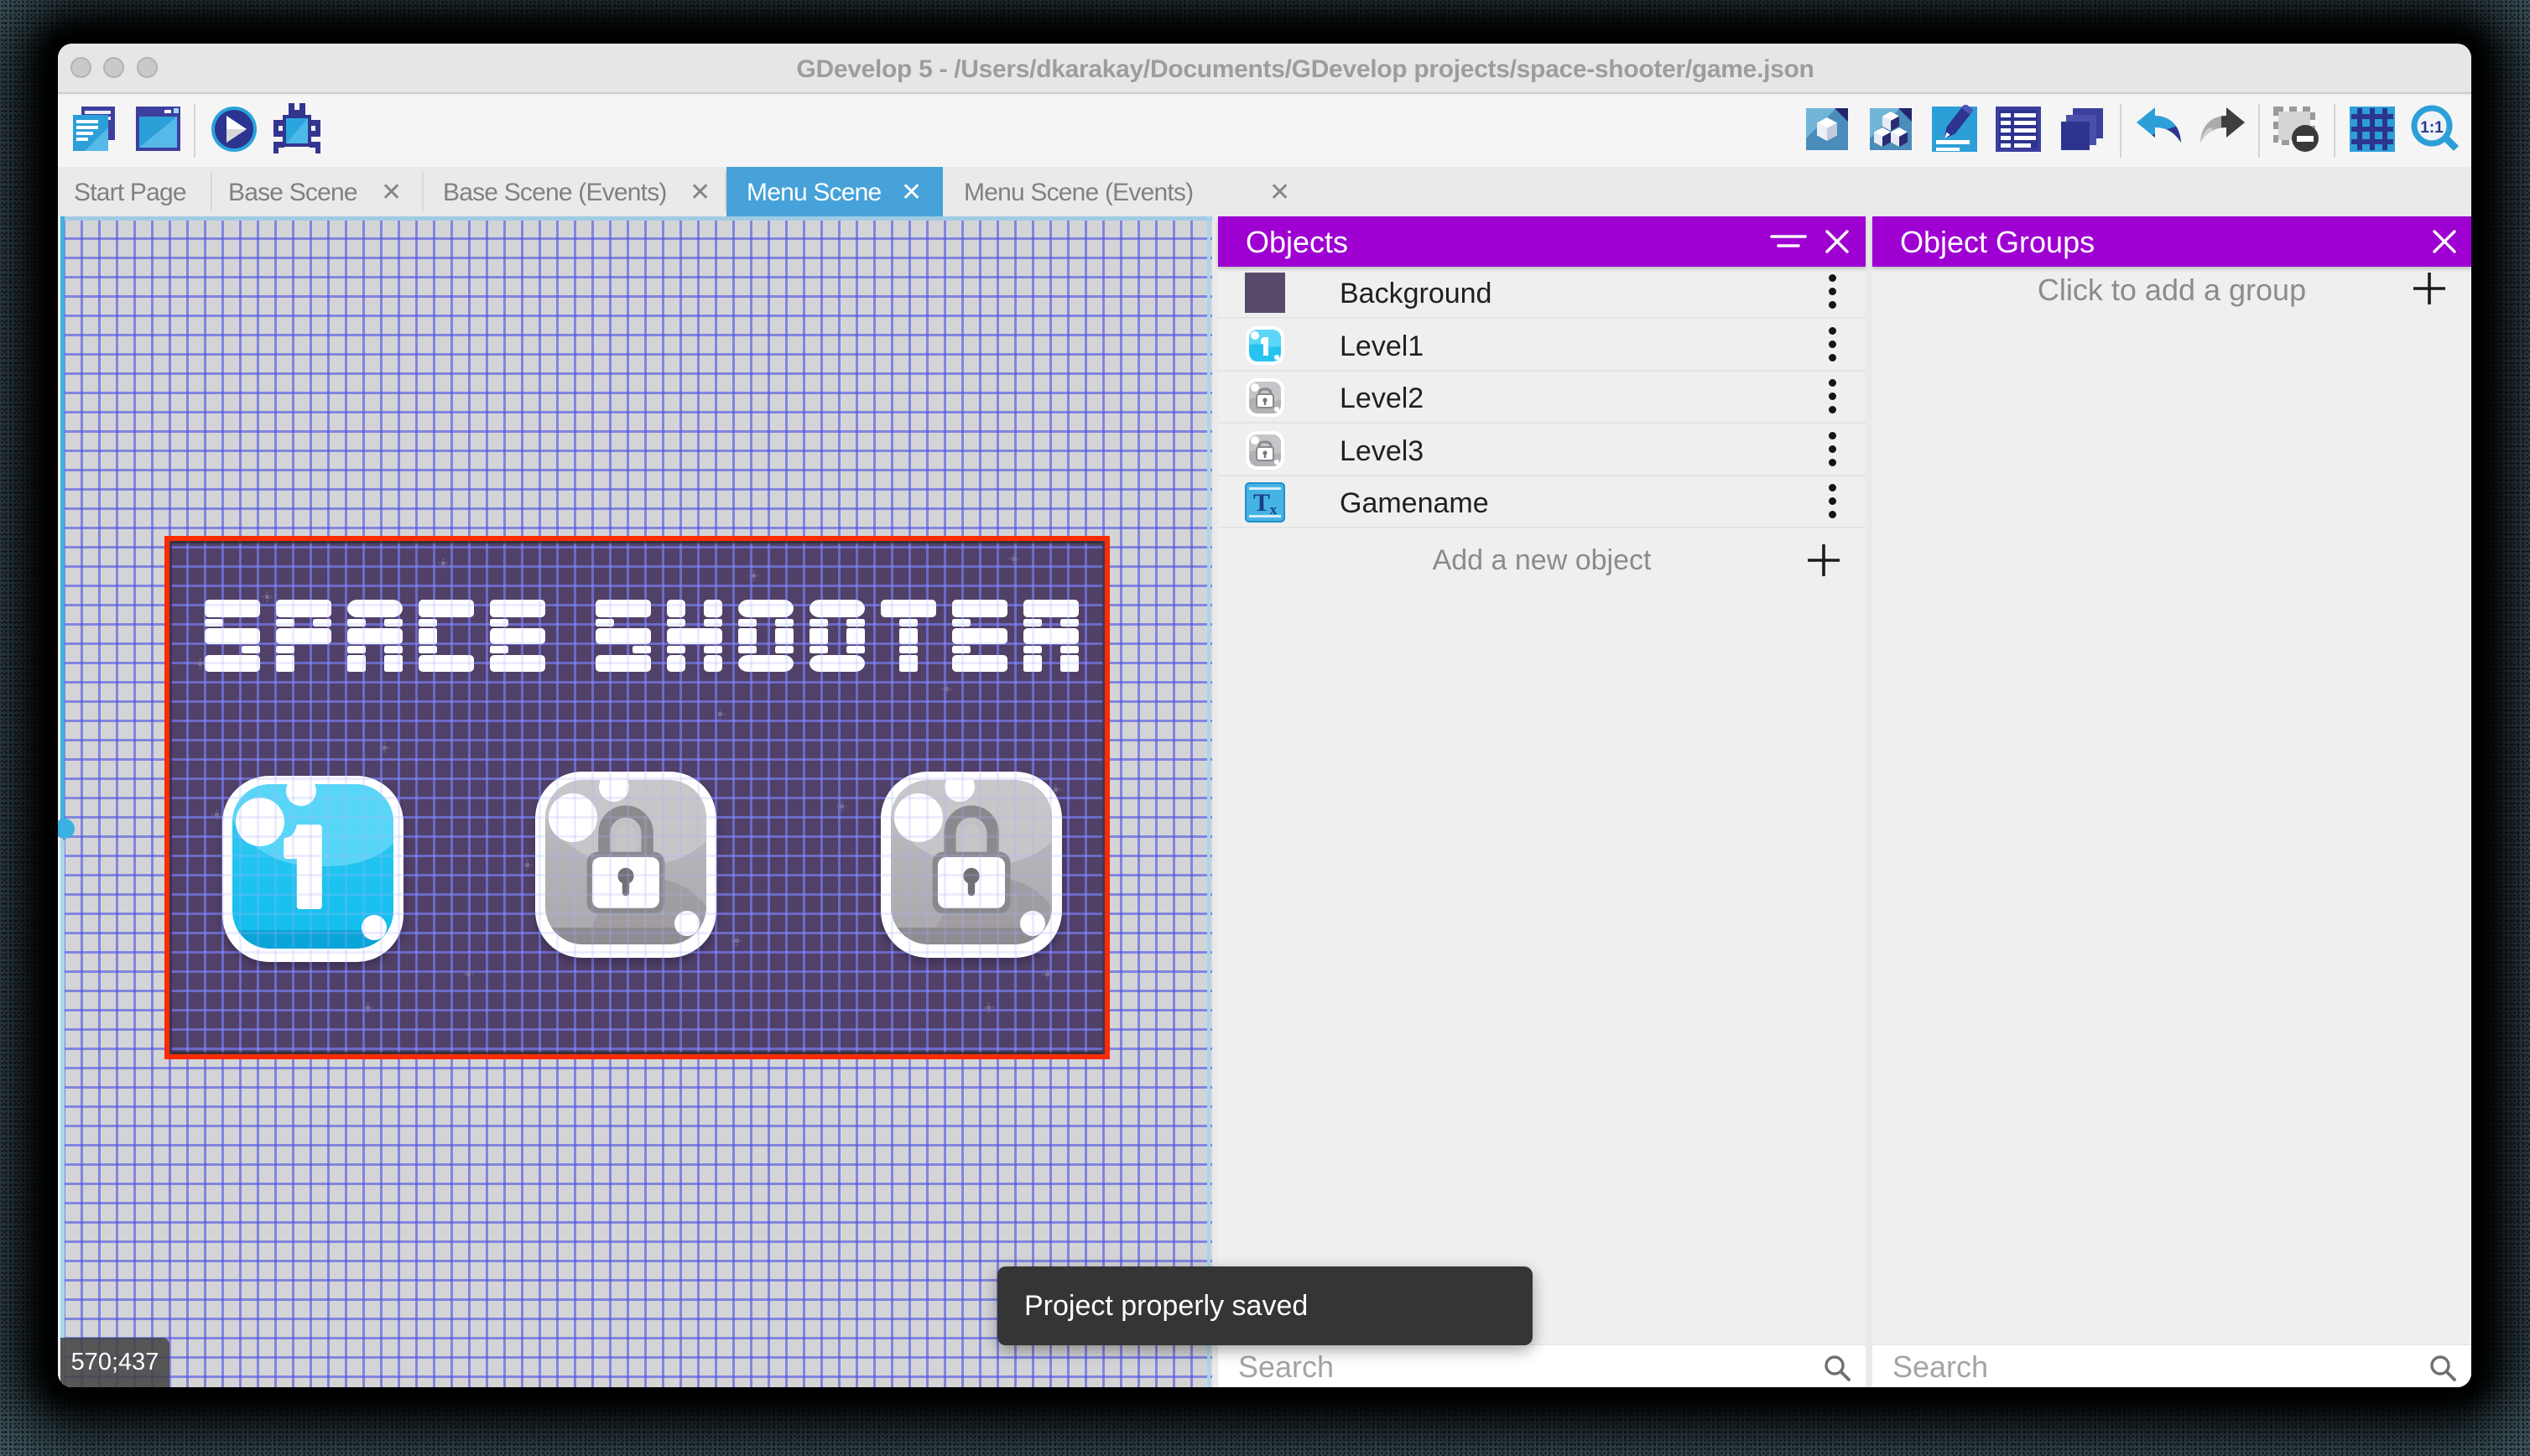 This screenshot has height=1456, width=2530. What do you see at coordinates (1274, 509) in the screenshot?
I see `svg-text: x` at bounding box center [1274, 509].